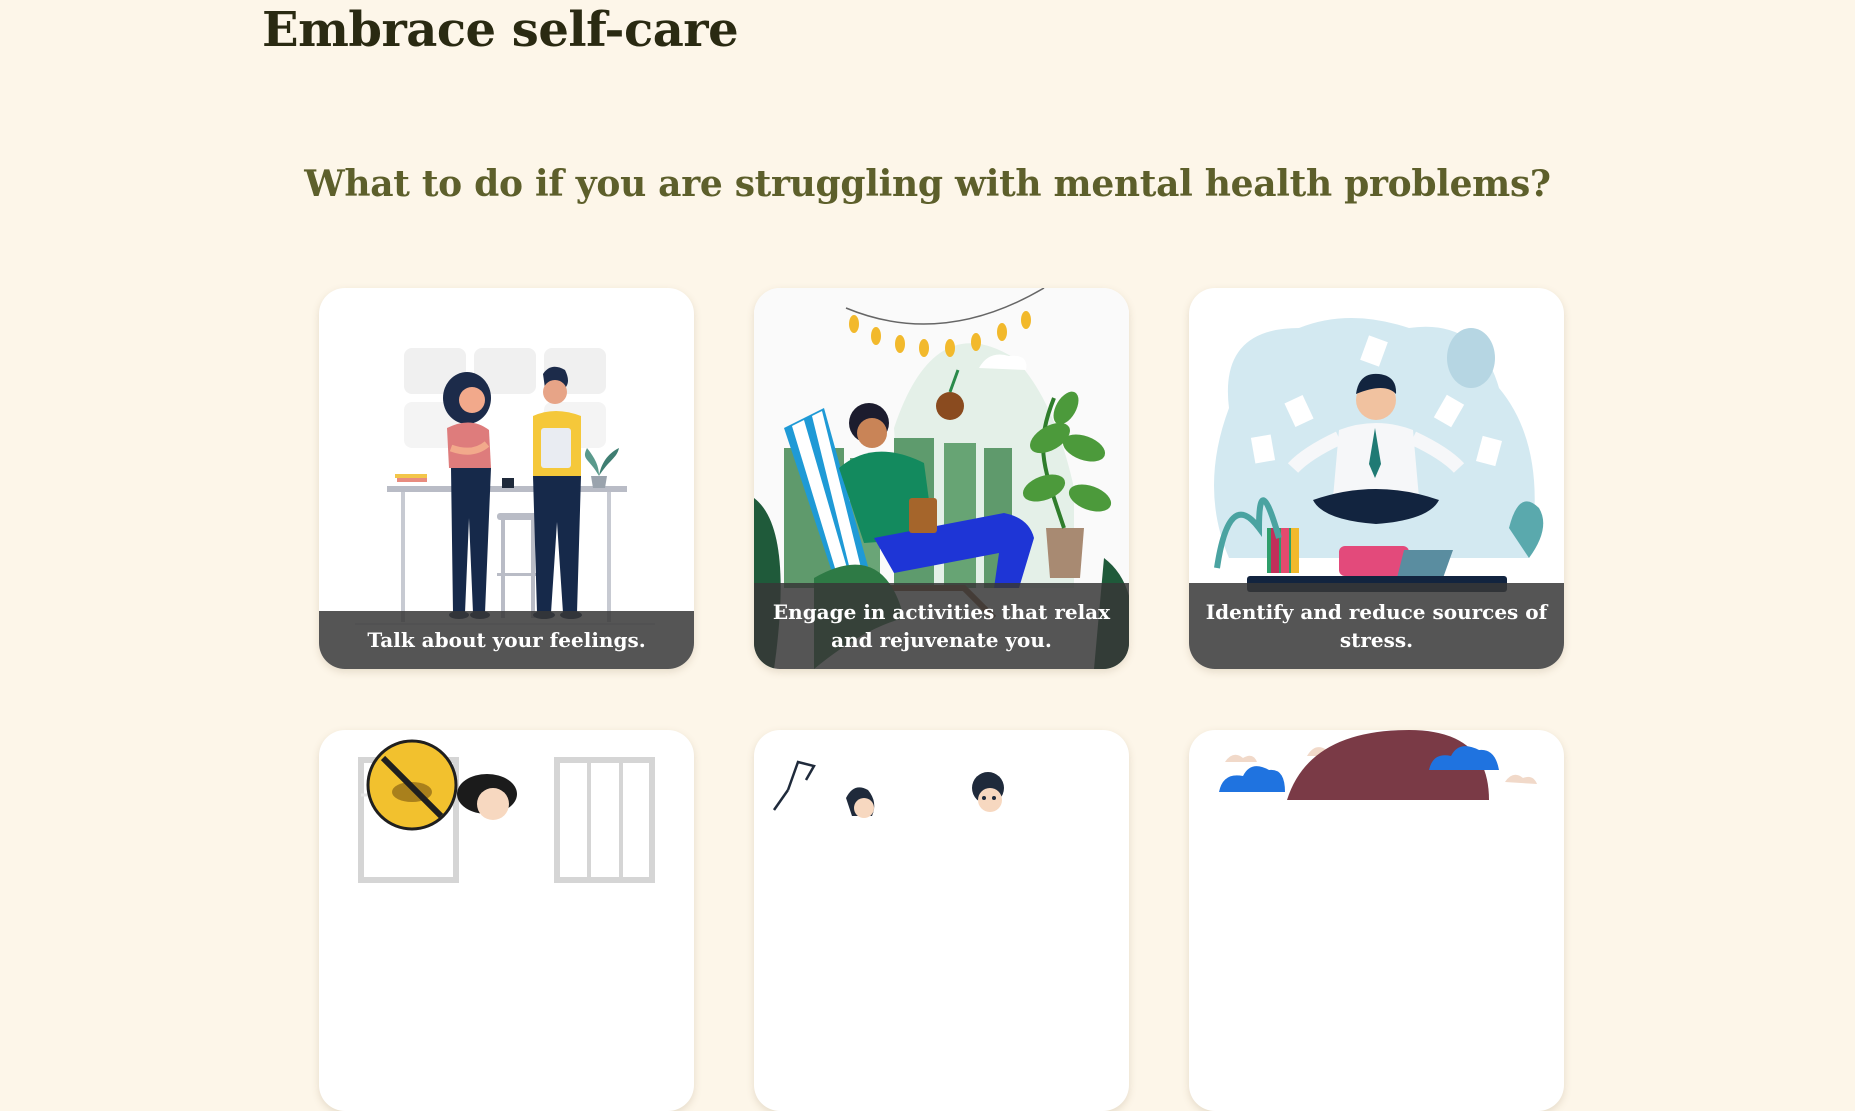 Image resolution: width=1855 pixels, height=1111 pixels. Describe the element at coordinates (506, 811) in the screenshot. I see `no-alcohol-illustration` at that location.